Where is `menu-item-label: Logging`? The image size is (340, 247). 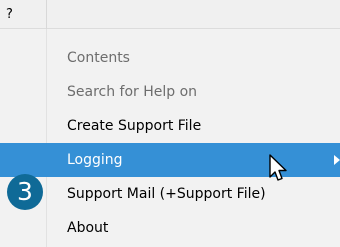 menu-item-label: Logging is located at coordinates (95, 160).